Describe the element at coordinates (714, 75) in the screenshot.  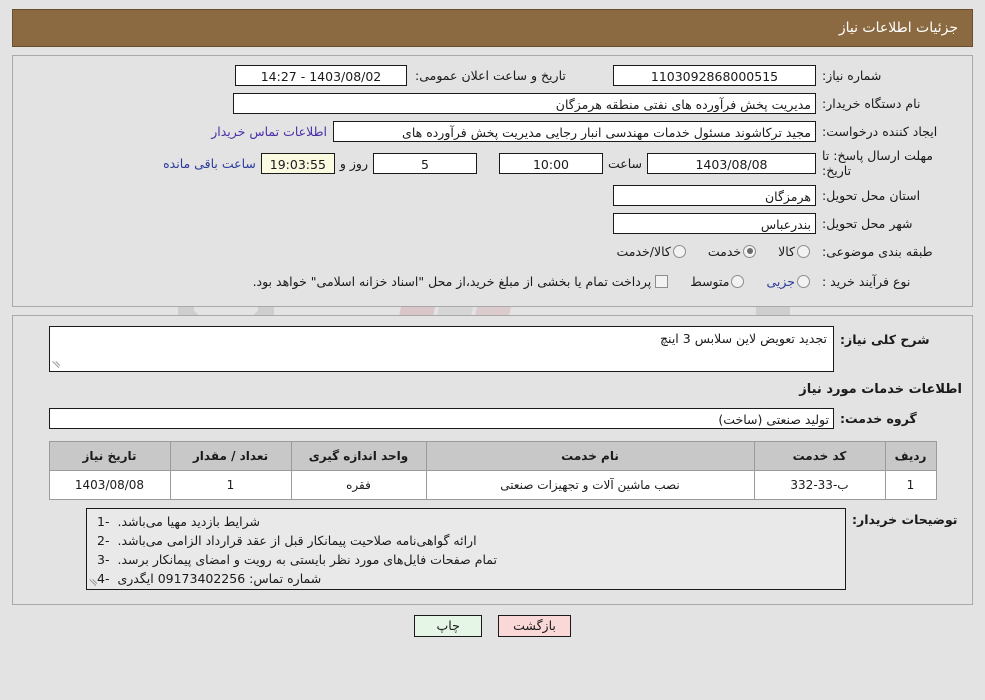
I see `need-number-value: 1103092868000515` at that location.